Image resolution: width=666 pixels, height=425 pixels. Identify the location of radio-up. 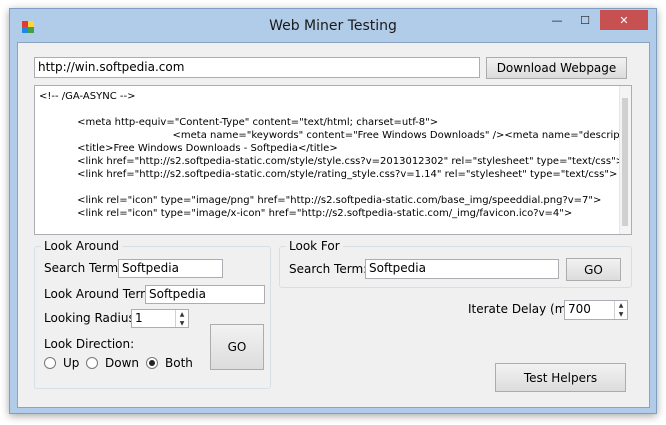
(50, 363).